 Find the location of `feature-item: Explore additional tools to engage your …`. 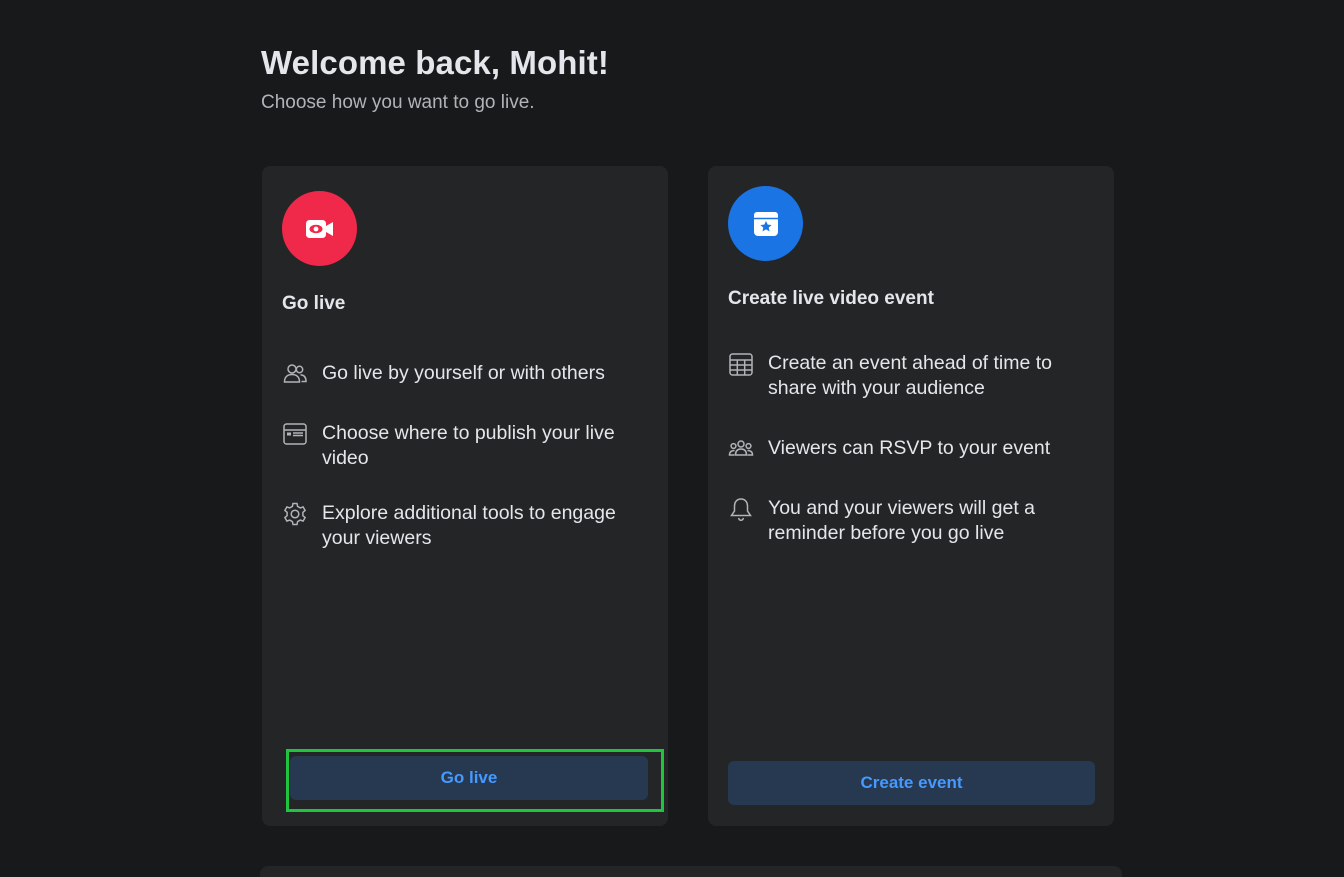

feature-item: Explore additional tools to engage your … is located at coordinates (466, 526).